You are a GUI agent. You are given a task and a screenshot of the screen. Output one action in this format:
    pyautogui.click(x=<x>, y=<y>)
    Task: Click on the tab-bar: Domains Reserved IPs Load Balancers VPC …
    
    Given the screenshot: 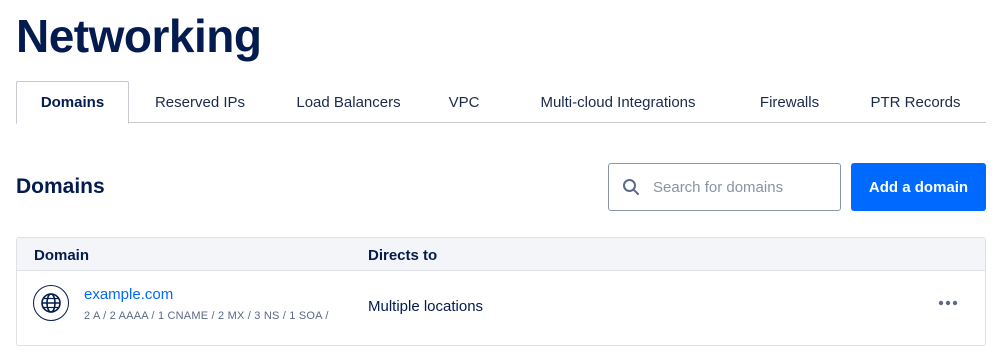 What is the action you would take?
    pyautogui.click(x=501, y=102)
    